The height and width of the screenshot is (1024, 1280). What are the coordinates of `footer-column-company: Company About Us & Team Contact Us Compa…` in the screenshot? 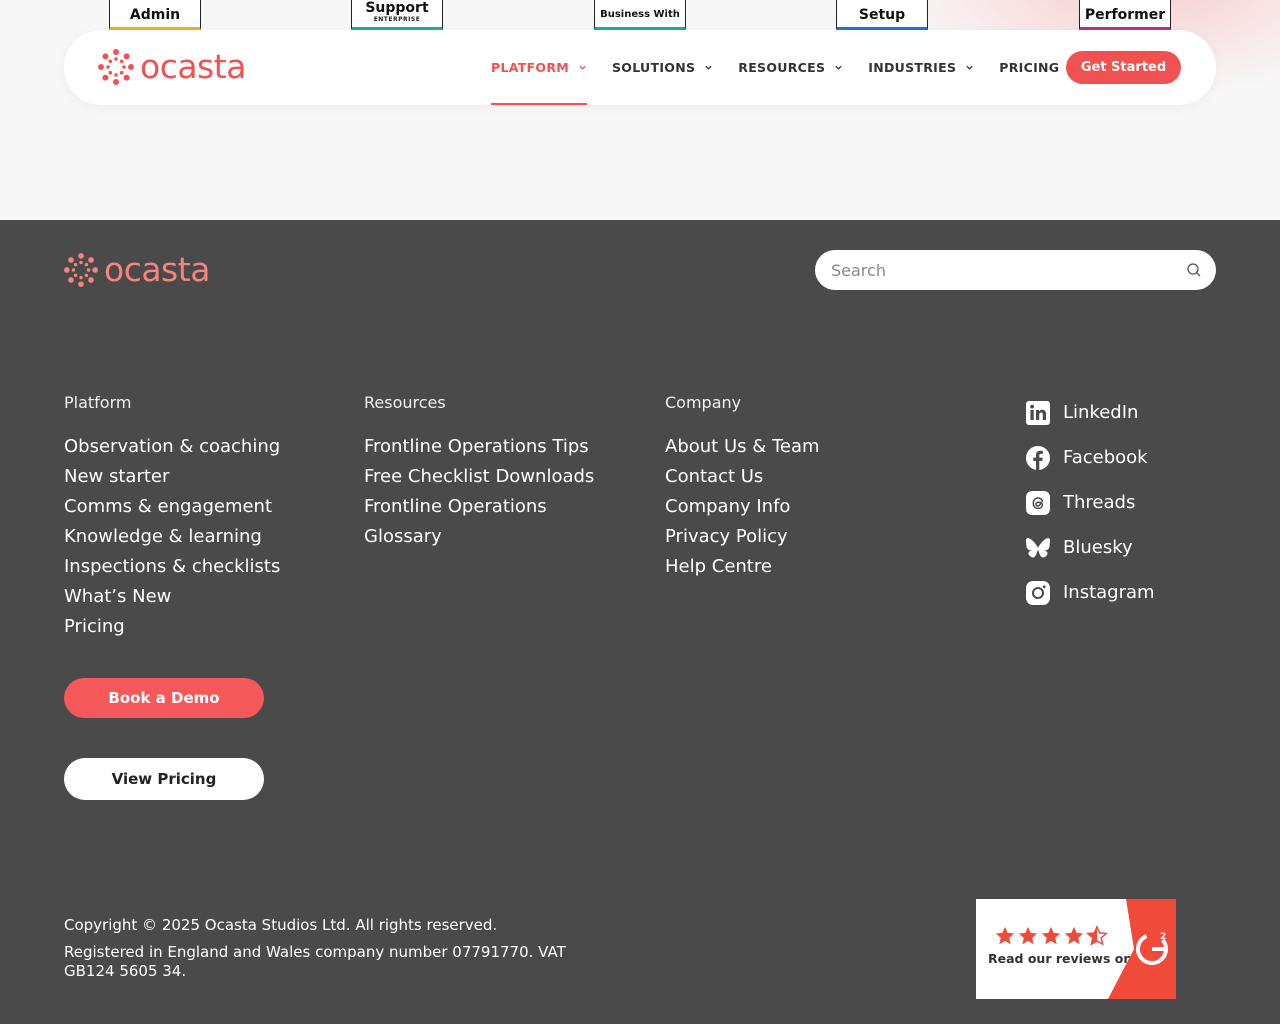 It's located at (742, 487).